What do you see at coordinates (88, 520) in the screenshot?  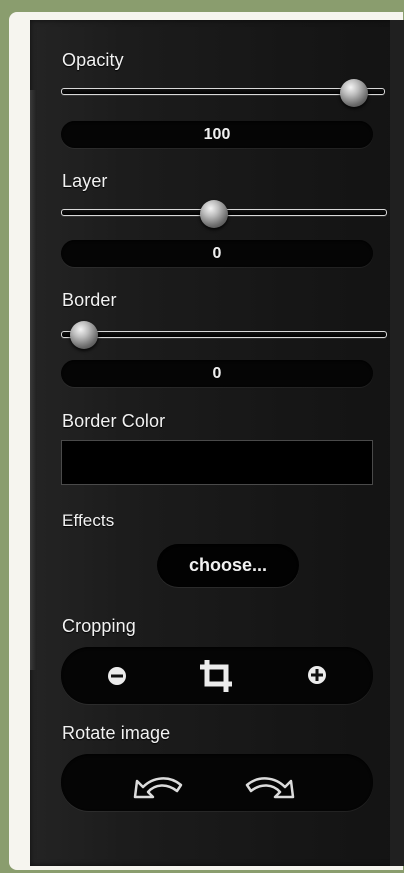 I see `effects-label: Effects` at bounding box center [88, 520].